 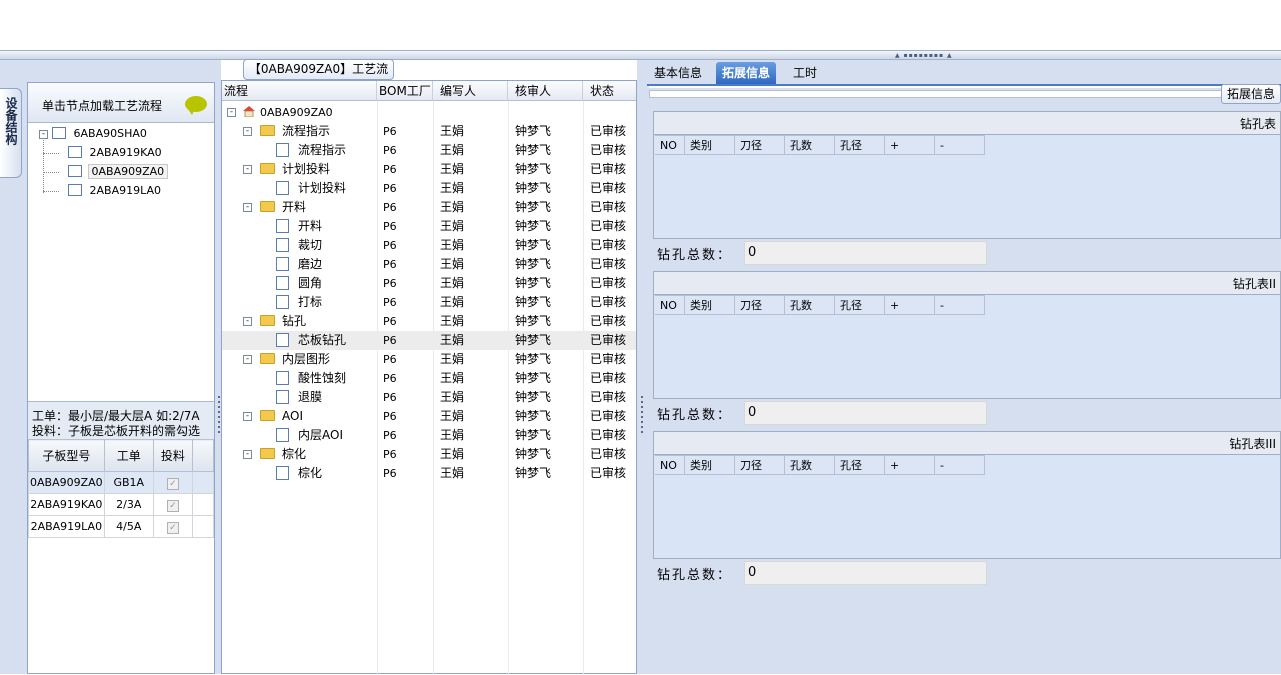 I want to click on flow-row: - 钻孔 P6 王娟 钟梦飞 已审核, so click(x=429, y=321).